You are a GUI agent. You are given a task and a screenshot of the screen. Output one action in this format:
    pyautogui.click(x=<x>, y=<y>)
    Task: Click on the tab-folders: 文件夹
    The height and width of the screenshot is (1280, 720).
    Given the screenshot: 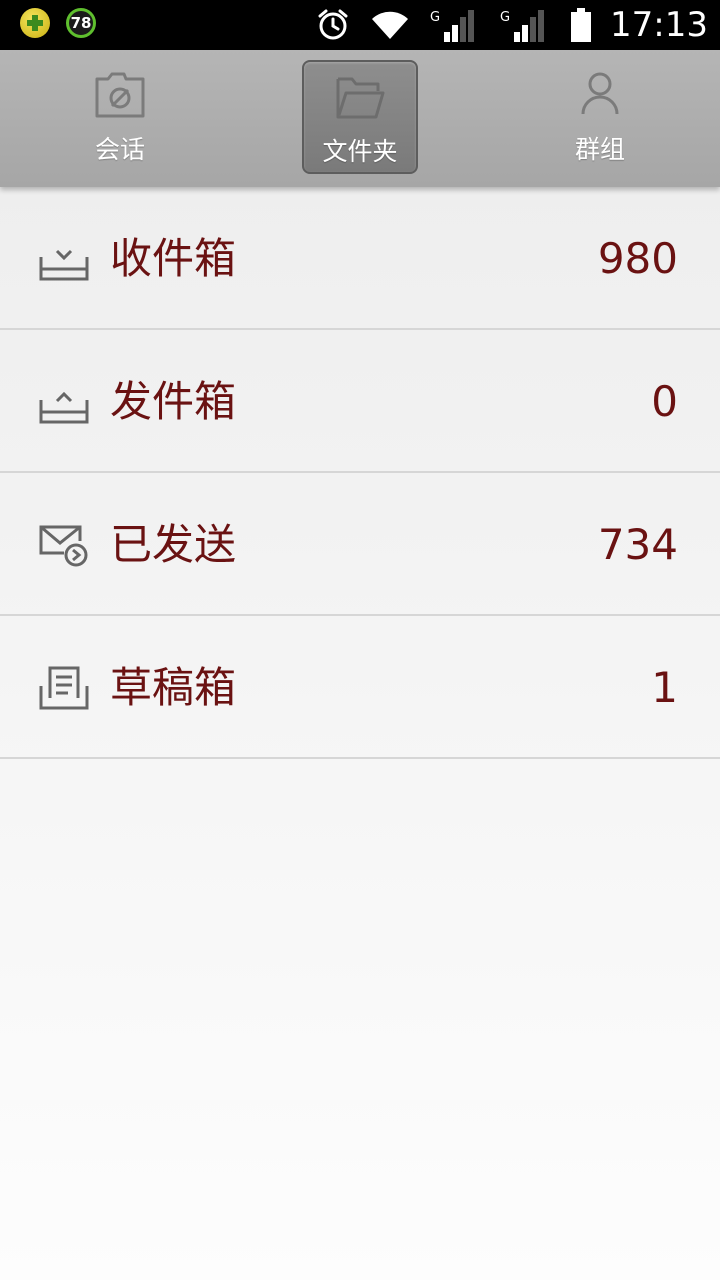 What is the action you would take?
    pyautogui.click(x=360, y=117)
    